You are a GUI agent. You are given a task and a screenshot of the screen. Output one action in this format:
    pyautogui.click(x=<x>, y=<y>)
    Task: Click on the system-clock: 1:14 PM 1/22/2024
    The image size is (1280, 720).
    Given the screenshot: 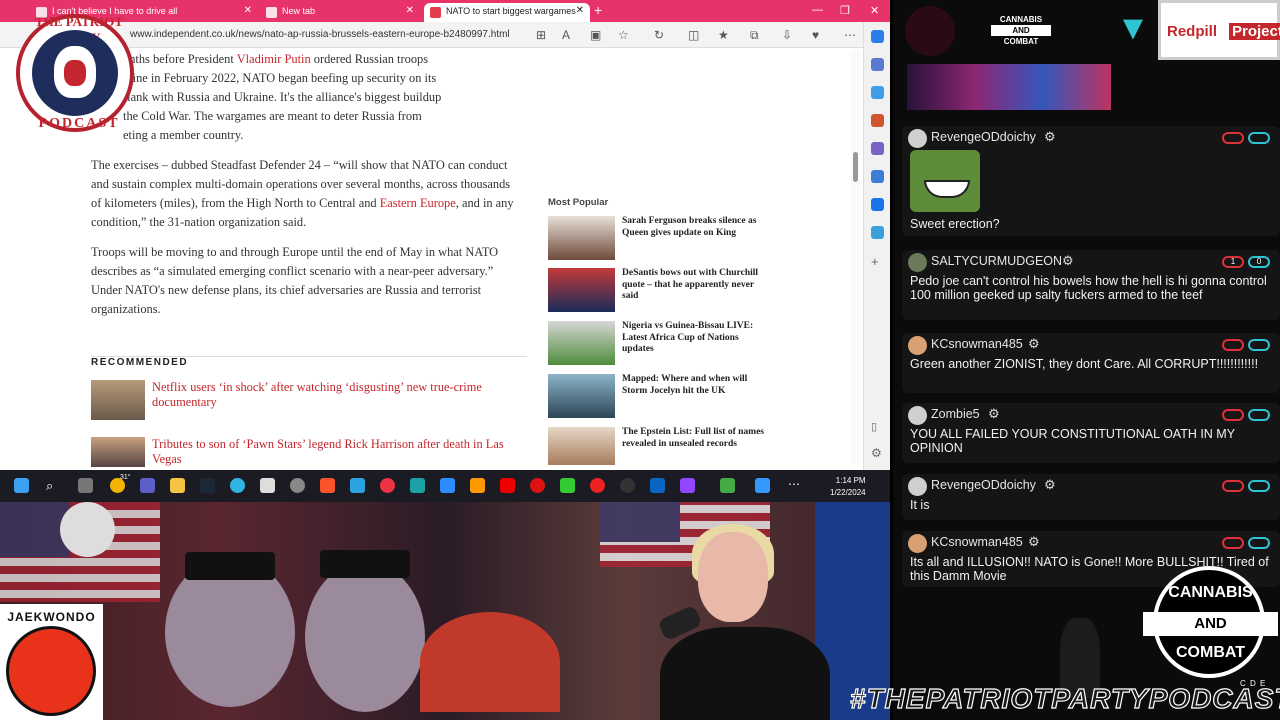 What is the action you would take?
    pyautogui.click(x=848, y=487)
    